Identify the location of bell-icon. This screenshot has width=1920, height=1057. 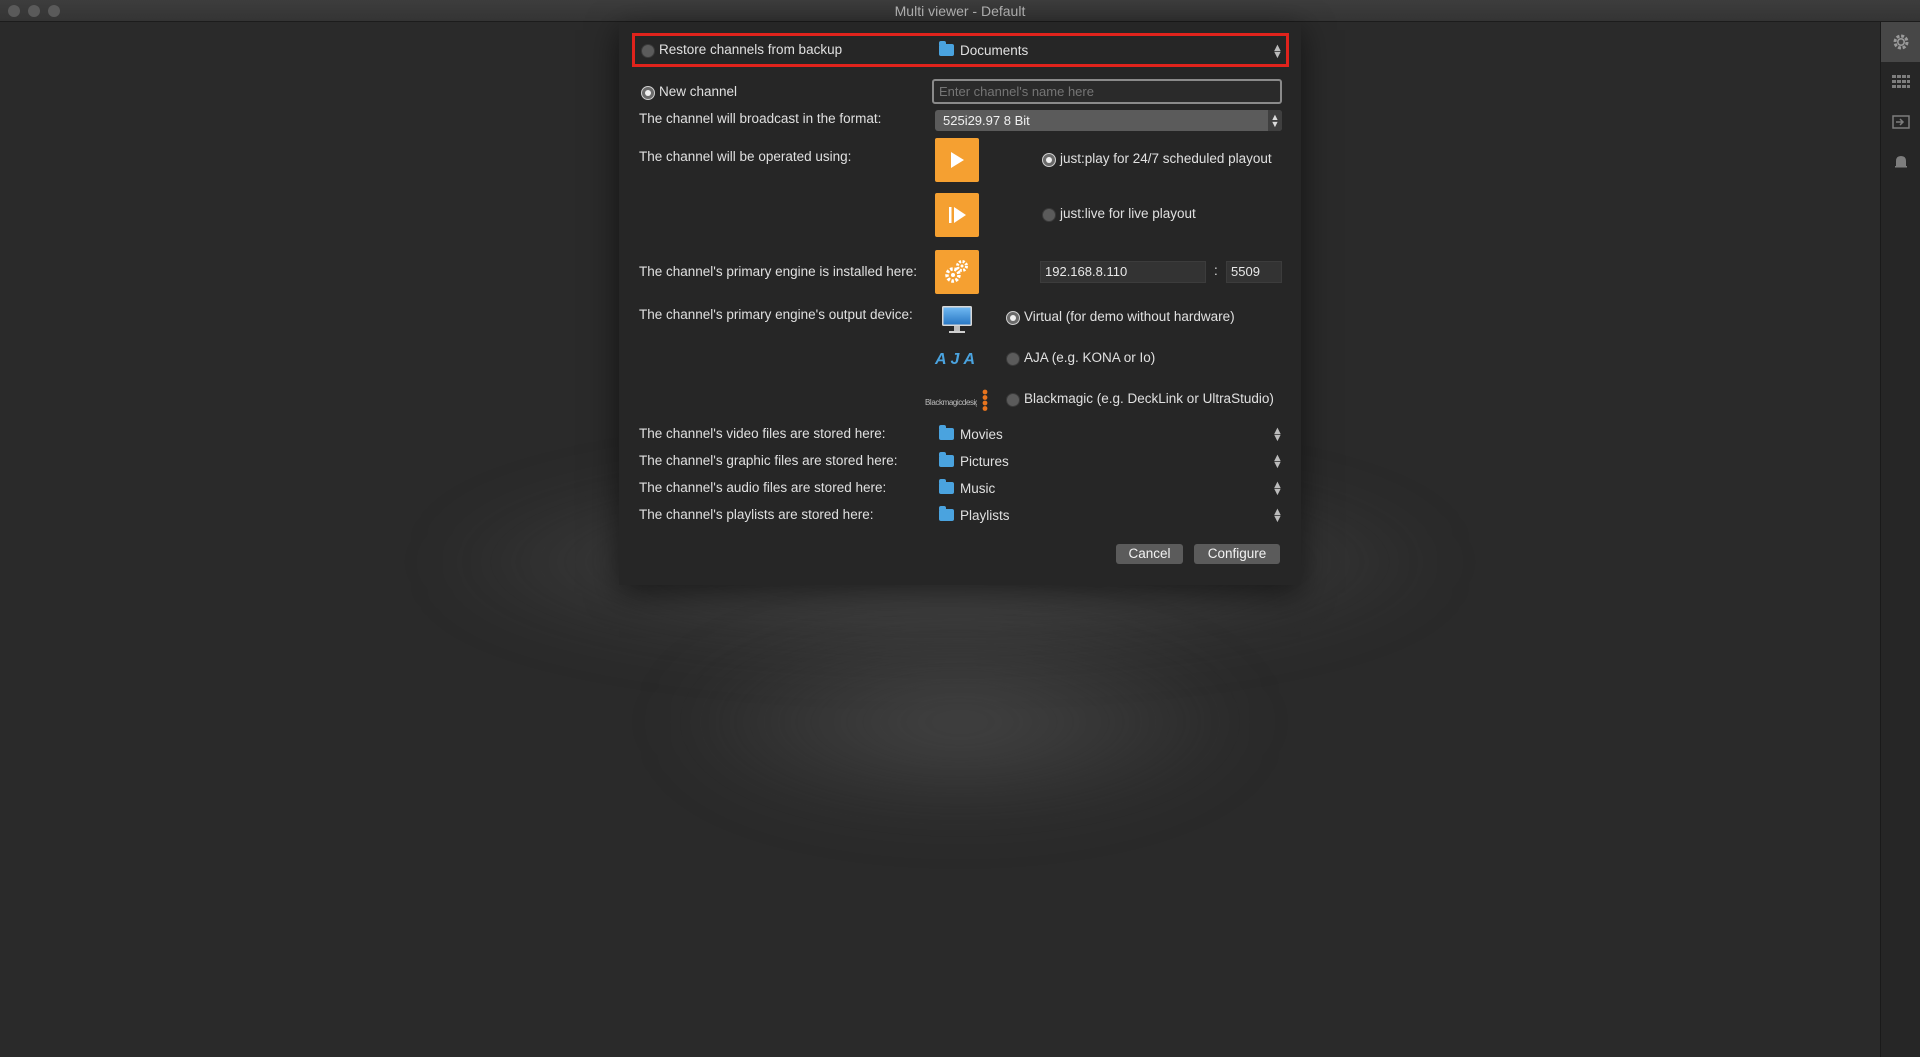
(1901, 162).